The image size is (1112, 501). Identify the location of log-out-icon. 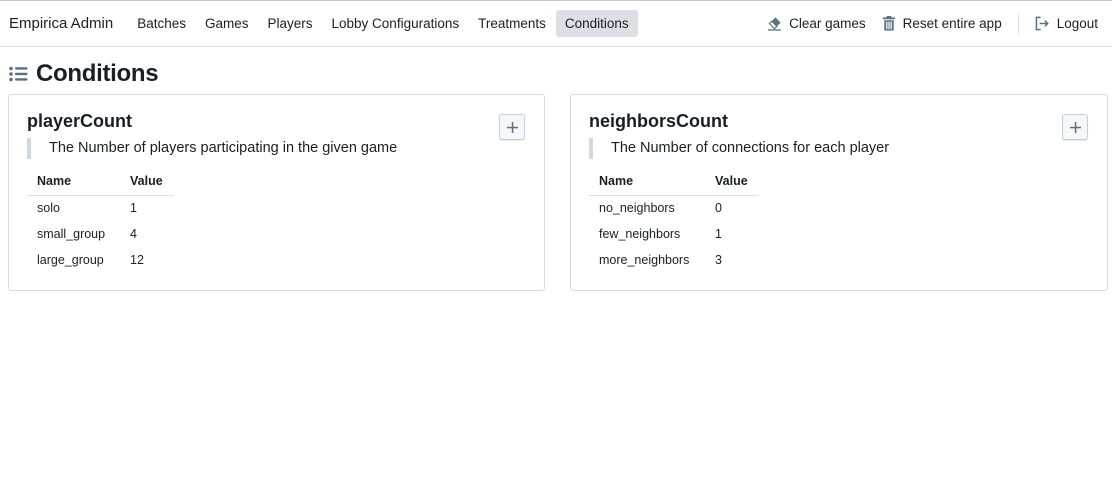
(1042, 23).